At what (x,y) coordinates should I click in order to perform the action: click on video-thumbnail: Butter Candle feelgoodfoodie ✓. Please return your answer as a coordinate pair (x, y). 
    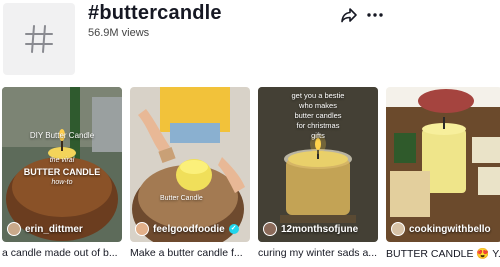
    Looking at the image, I should click on (190, 164).